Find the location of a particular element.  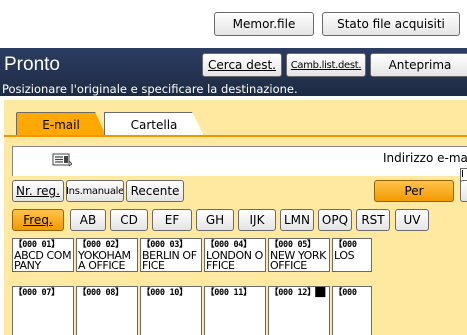

address-entry: 【000 LOS is located at coordinates (352, 255).